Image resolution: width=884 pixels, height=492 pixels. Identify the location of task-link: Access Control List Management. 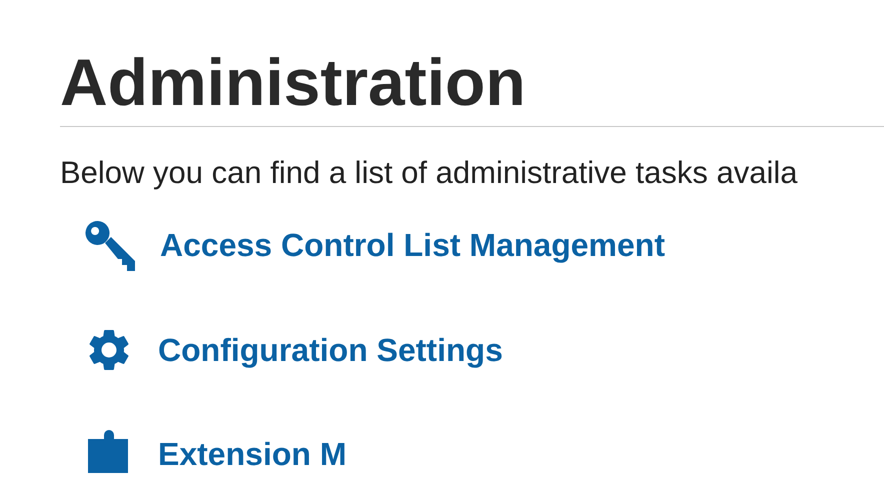
(412, 245).